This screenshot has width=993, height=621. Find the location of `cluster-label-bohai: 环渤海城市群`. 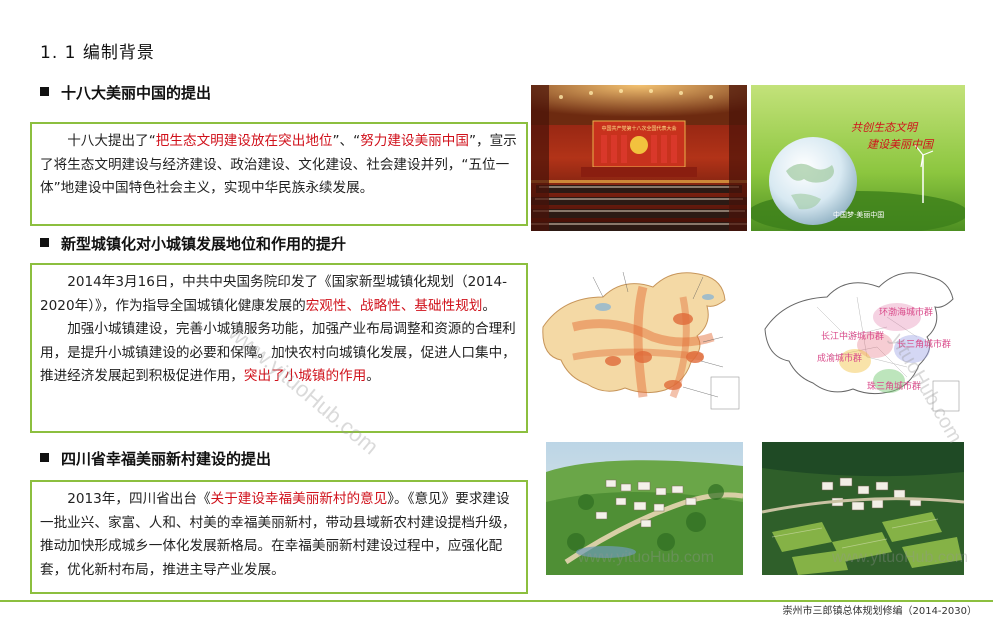

cluster-label-bohai: 环渤海城市群 is located at coordinates (906, 312).